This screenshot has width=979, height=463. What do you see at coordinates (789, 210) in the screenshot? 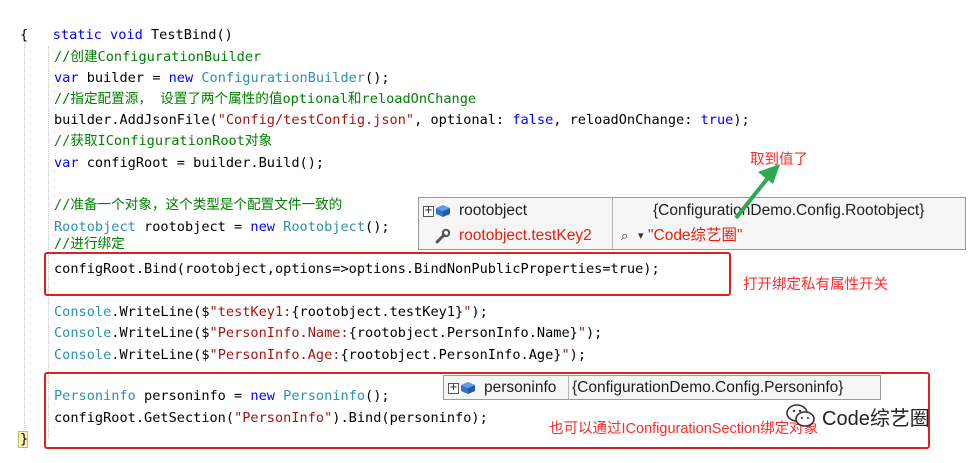
I see `datatip-value: {ConfigurationDemo.Config.Rootobject}` at bounding box center [789, 210].